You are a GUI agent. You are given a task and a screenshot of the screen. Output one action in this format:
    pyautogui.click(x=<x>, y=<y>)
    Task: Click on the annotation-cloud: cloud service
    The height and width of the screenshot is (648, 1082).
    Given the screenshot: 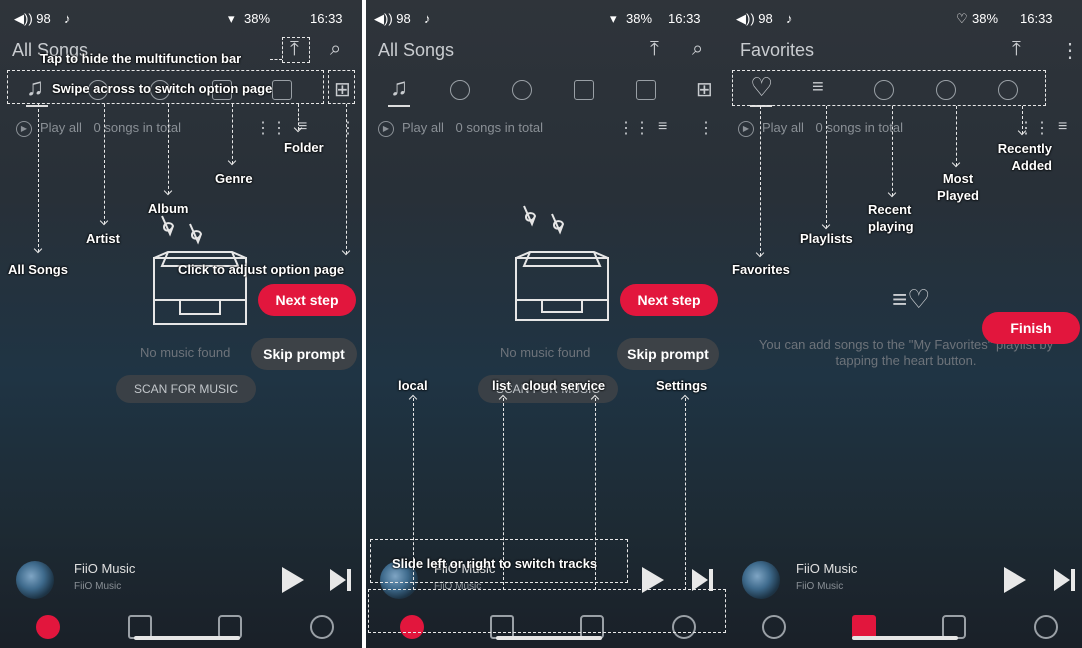 What is the action you would take?
    pyautogui.click(x=564, y=385)
    